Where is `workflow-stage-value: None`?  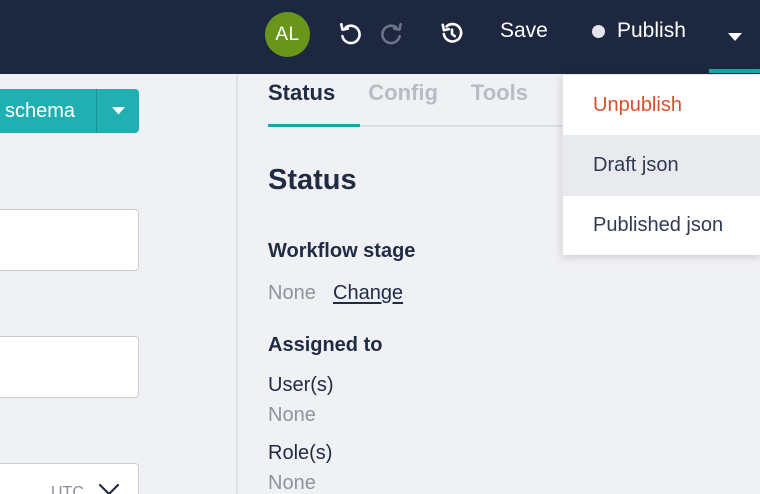
workflow-stage-value: None is located at coordinates (292, 293).